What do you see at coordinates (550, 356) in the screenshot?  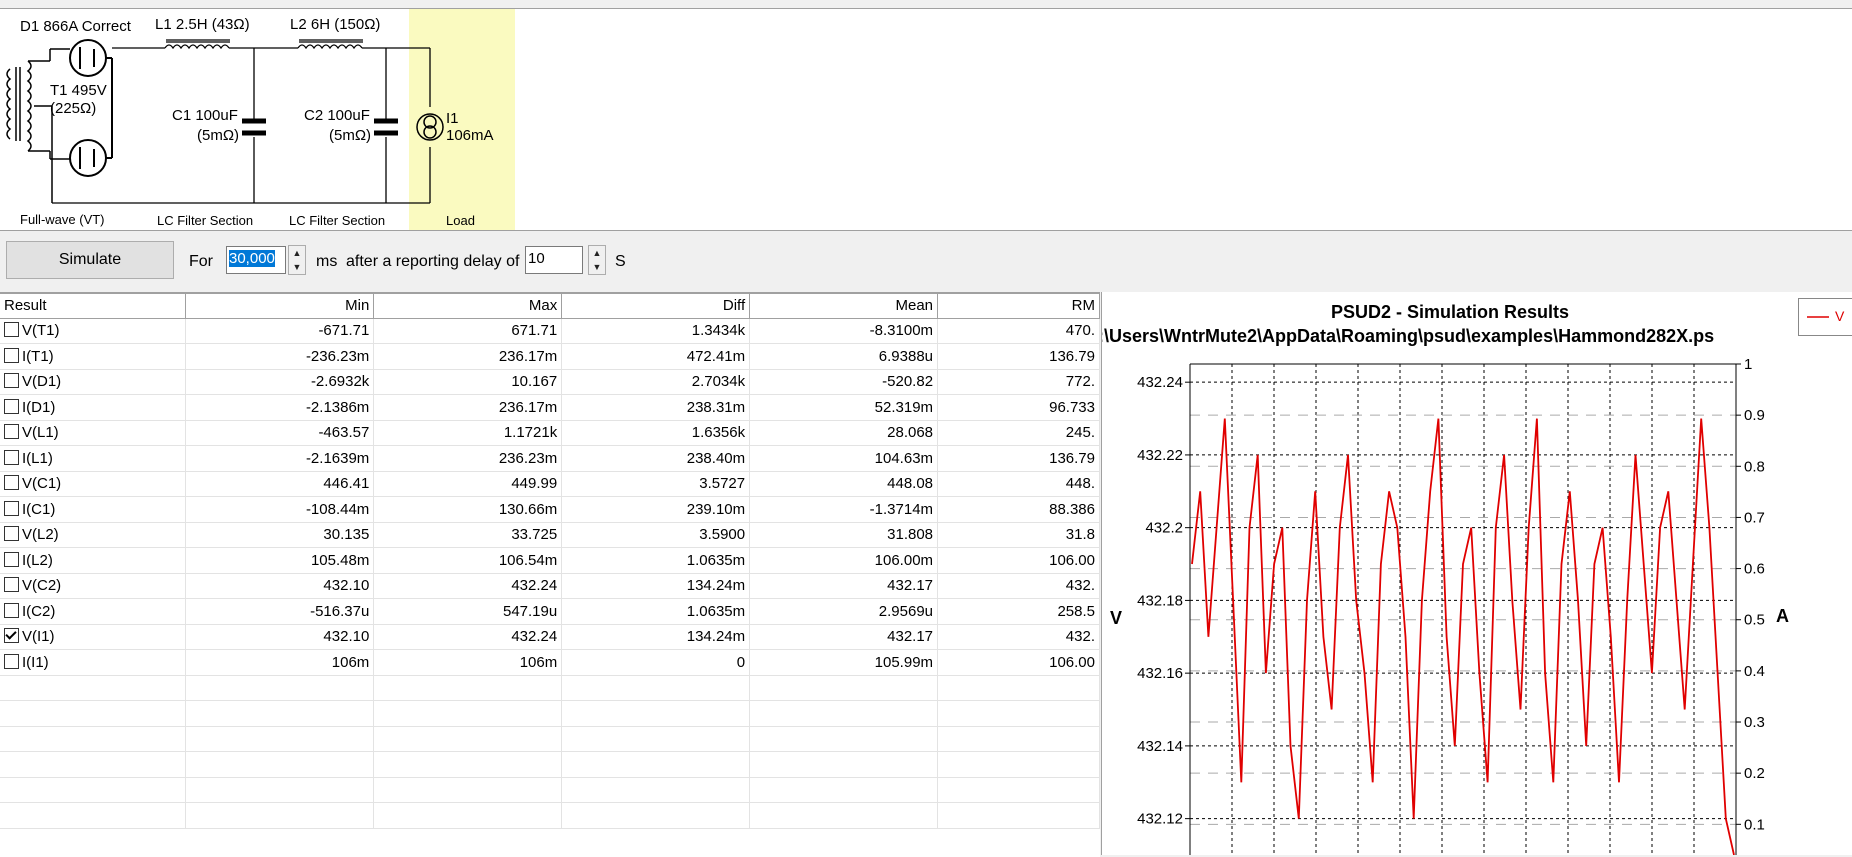 I see `table-row: I(T1) -236.23m 236.17m 472.41m 6.9388u 136.79` at bounding box center [550, 356].